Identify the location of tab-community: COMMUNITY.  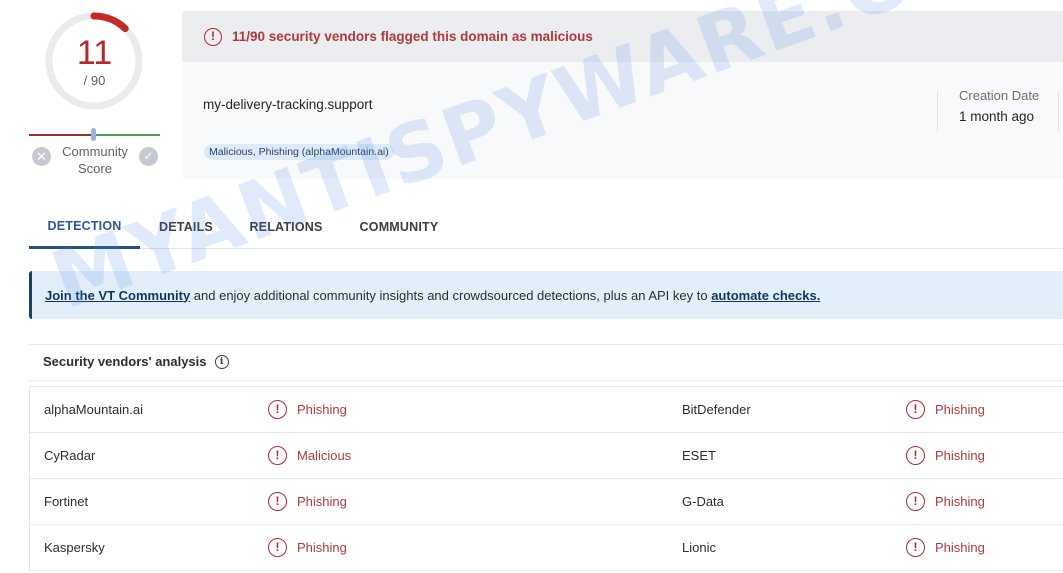
(399, 227).